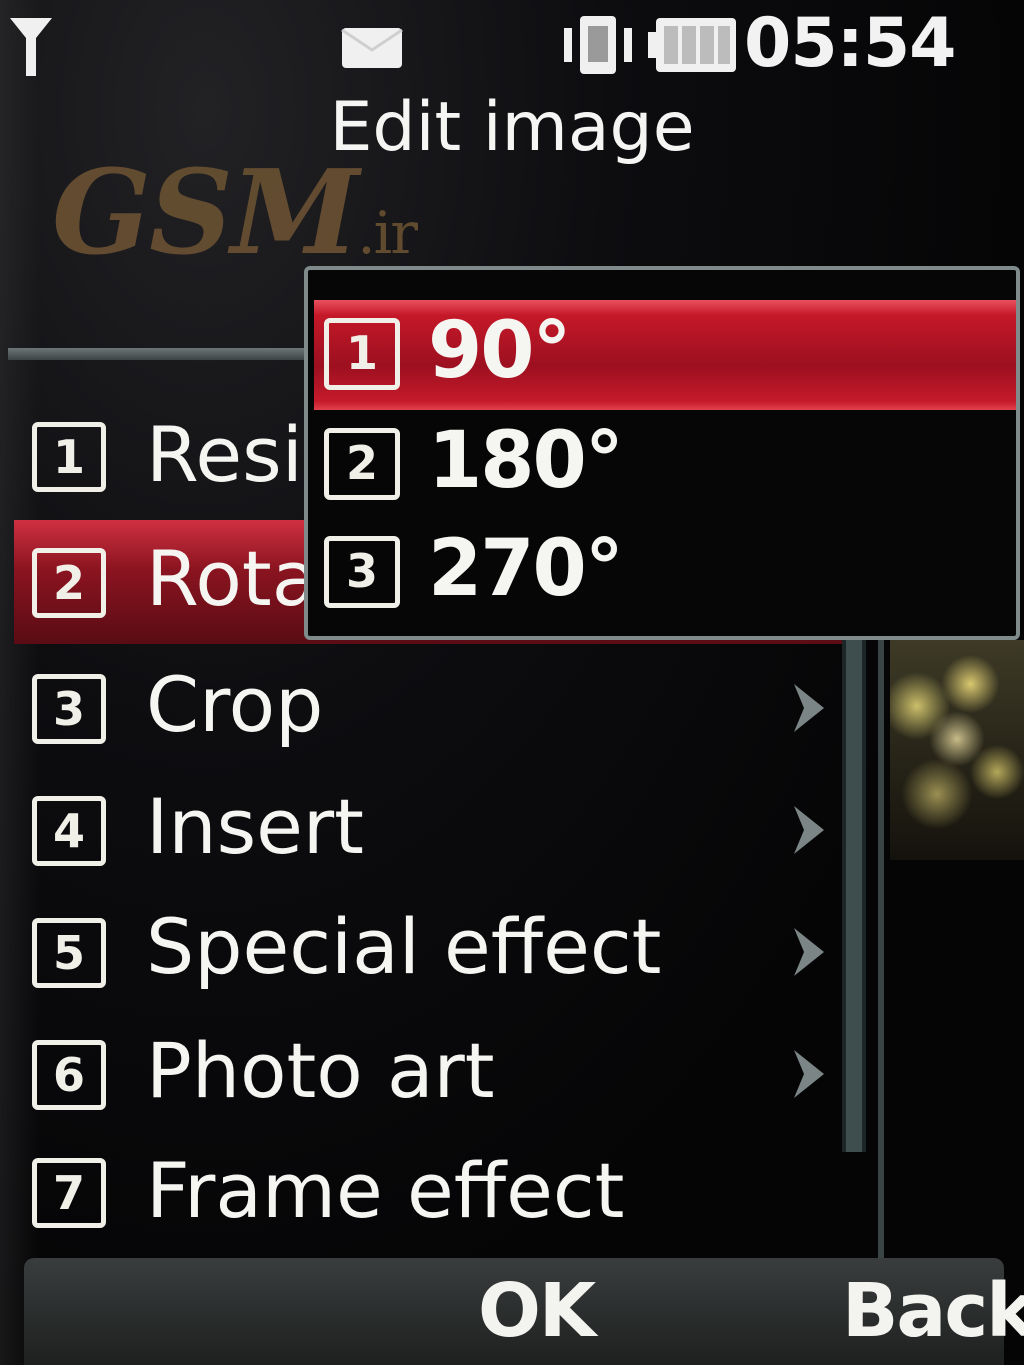 Image resolution: width=1024 pixels, height=1365 pixels. Describe the element at coordinates (372, 48) in the screenshot. I see `message-icon` at that location.